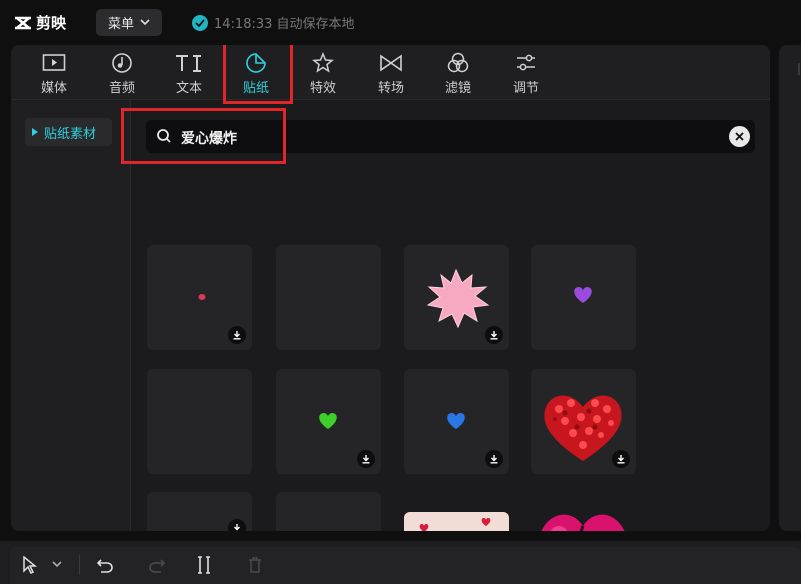 This screenshot has height=584, width=801. I want to click on tab-label: 音频, so click(121, 88).